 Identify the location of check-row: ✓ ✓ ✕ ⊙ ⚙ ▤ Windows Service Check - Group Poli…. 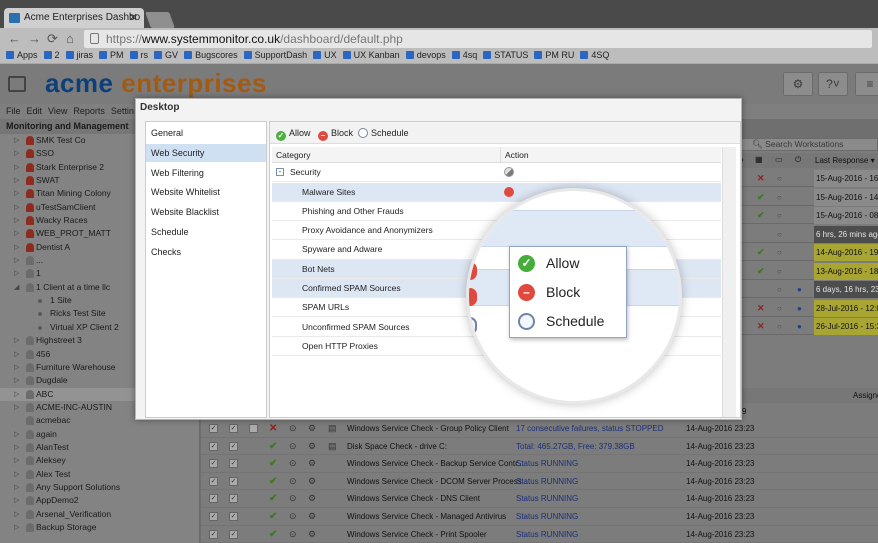
(539, 429).